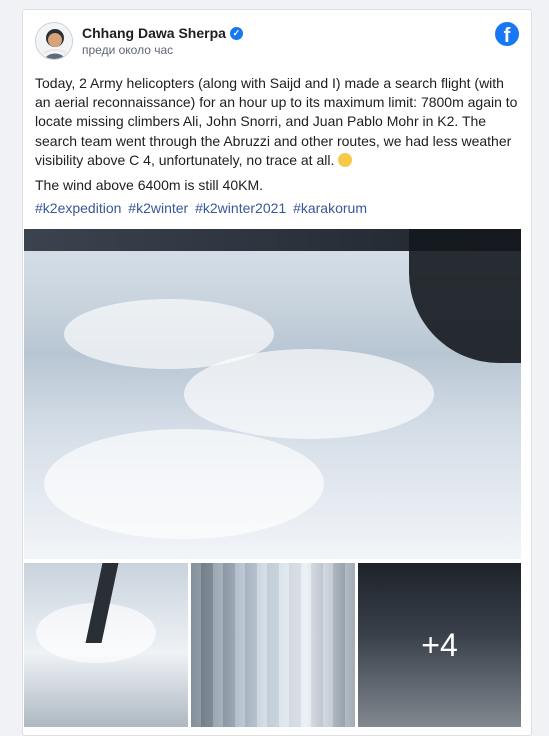 This screenshot has width=549, height=736. Describe the element at coordinates (127, 50) in the screenshot. I see `post-timestamp: преди около час` at that location.